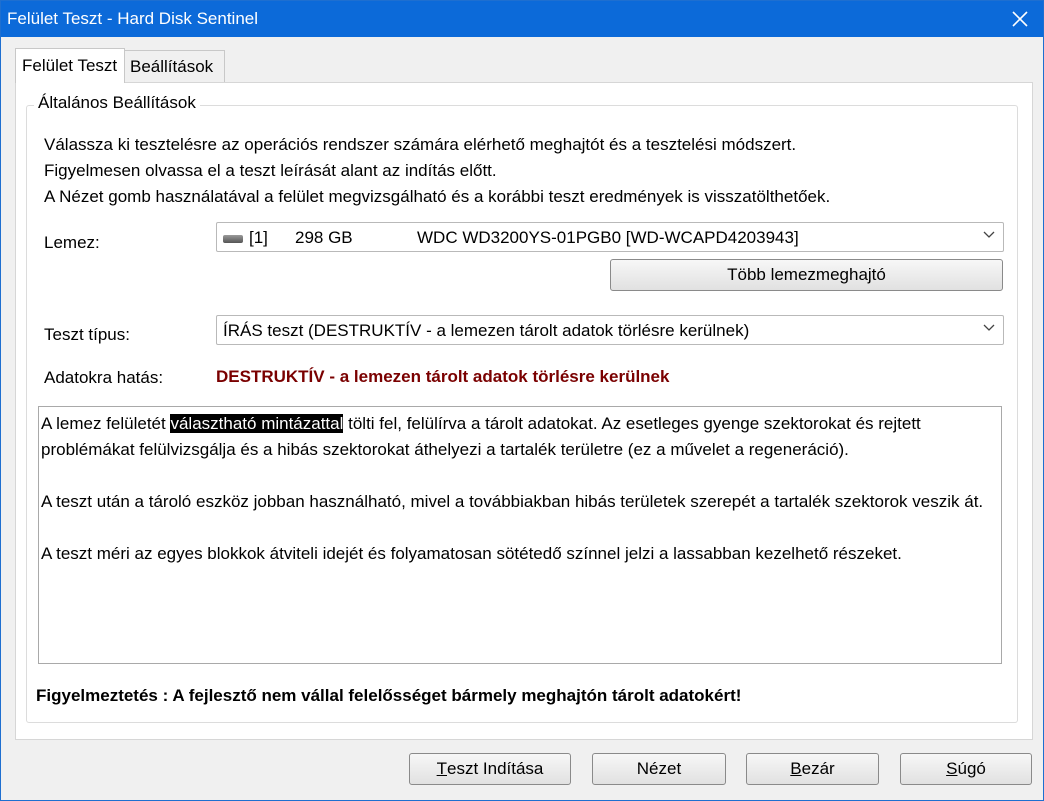 The image size is (1044, 801). I want to click on disk-model: WDC WD3200YS-01PGB0 [WD-WCAPD4203943], so click(608, 237).